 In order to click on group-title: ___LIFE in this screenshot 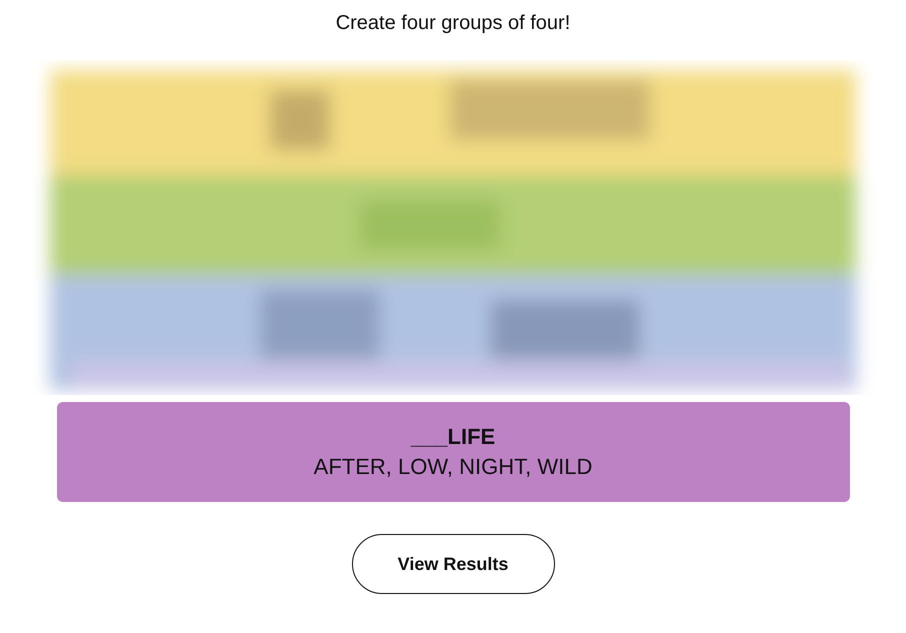, I will do `click(453, 437)`.